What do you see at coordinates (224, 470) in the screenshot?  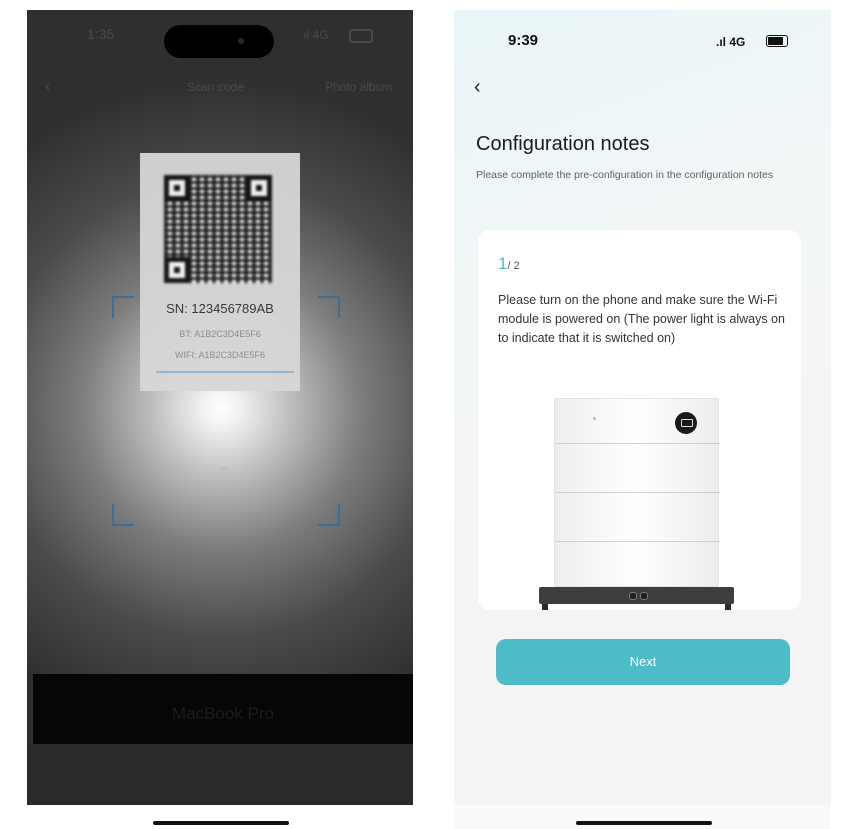 I see `flashlight-icon: ▼` at bounding box center [224, 470].